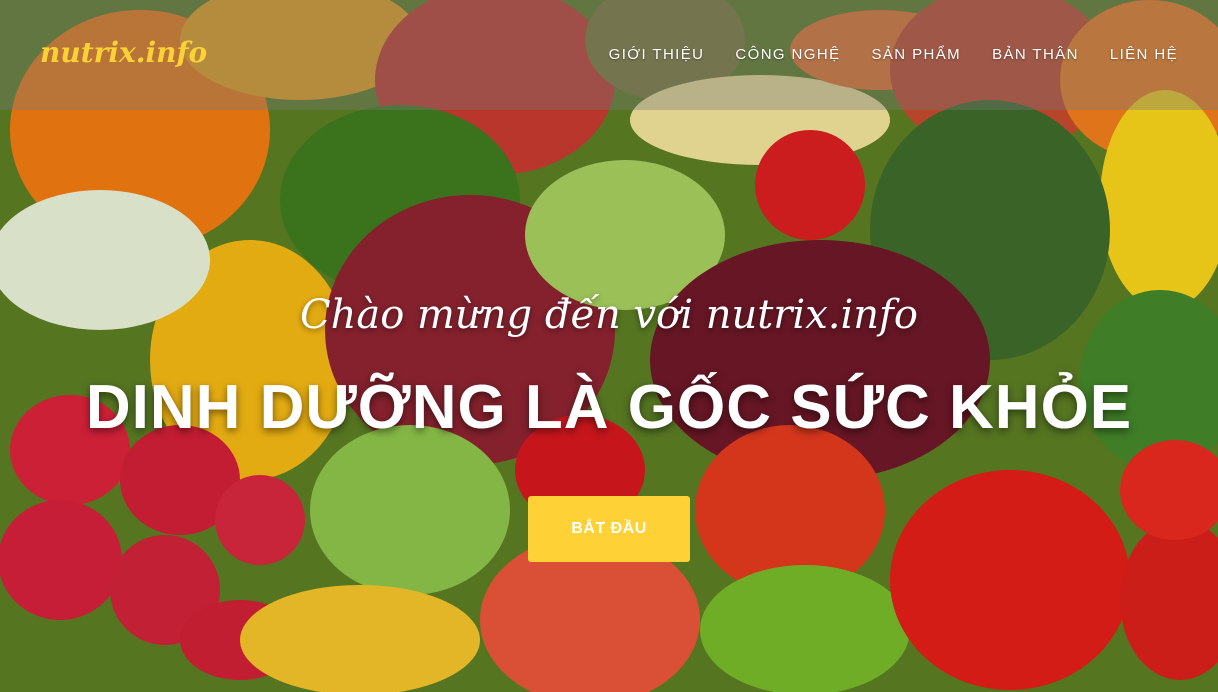 This screenshot has height=692, width=1218. What do you see at coordinates (609, 315) in the screenshot?
I see `hero-subheading: Chào mừng đến với nutrix.info` at bounding box center [609, 315].